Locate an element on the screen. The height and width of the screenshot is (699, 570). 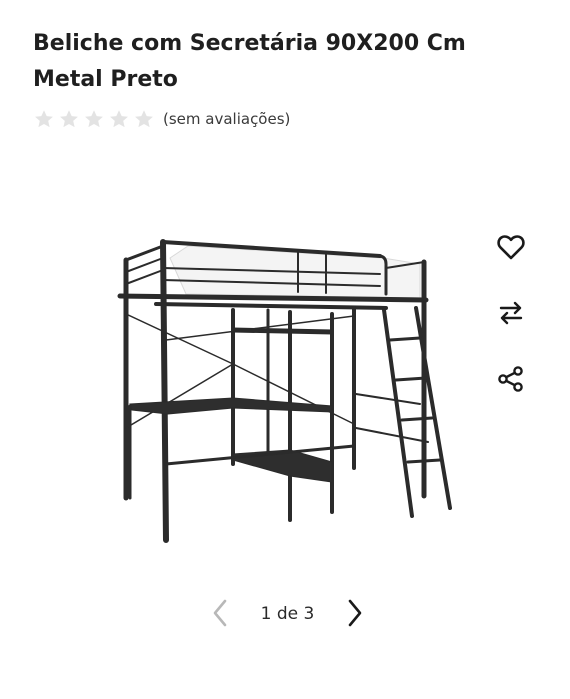
compare-arrows-icon is located at coordinates (511, 313).